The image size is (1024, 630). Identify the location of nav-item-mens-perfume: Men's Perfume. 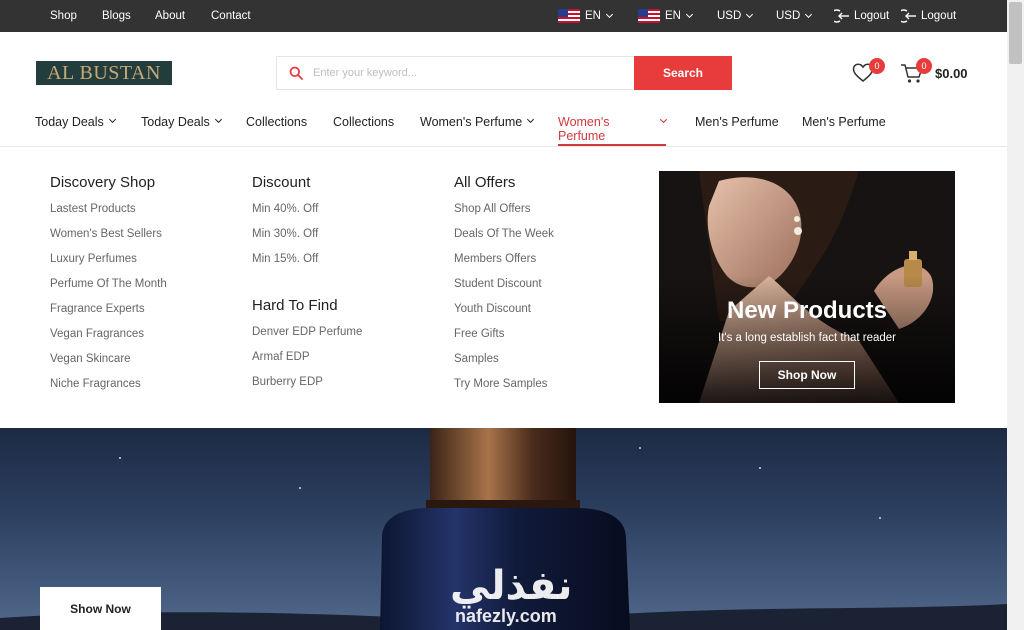
(737, 130).